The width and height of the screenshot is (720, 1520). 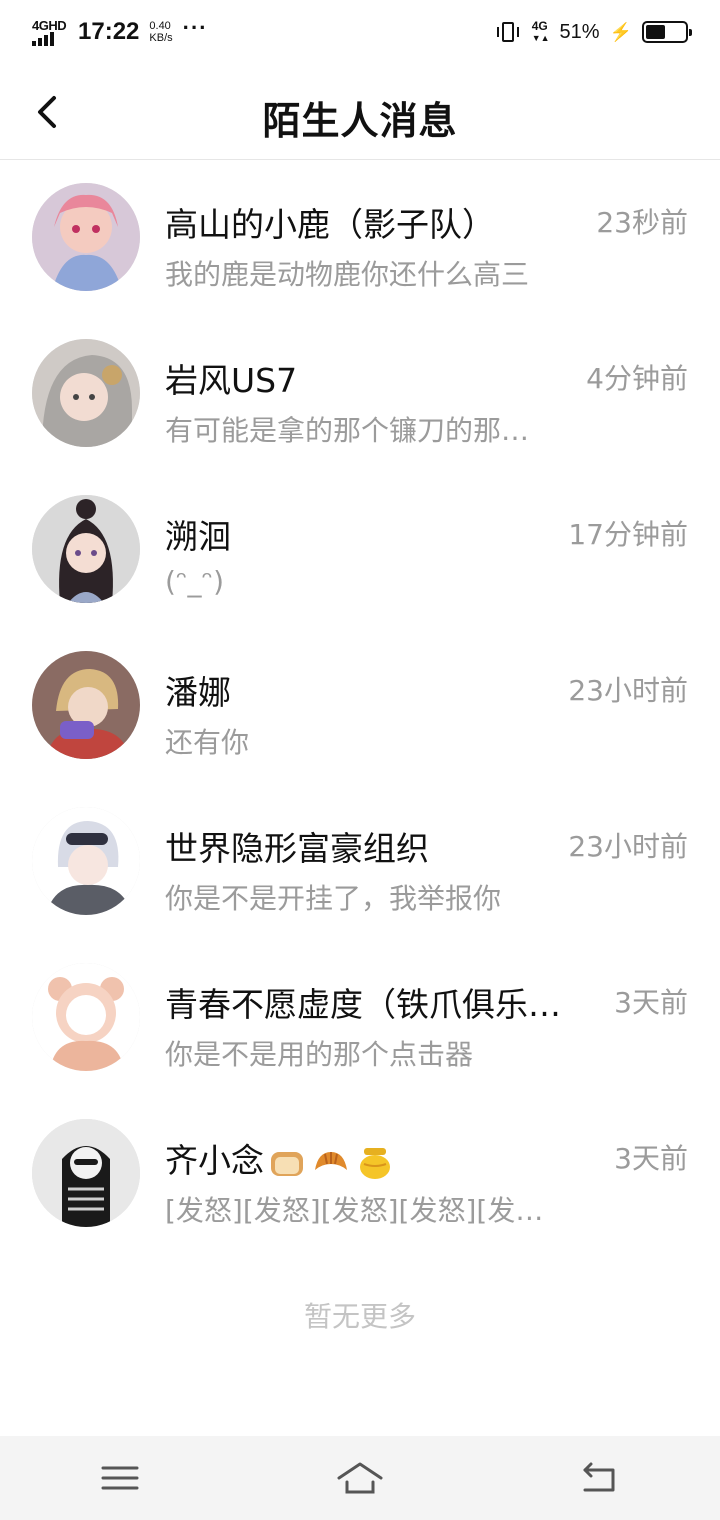 I want to click on message-preview: 我的鹿是动物鹿你还什么高三, so click(x=347, y=274).